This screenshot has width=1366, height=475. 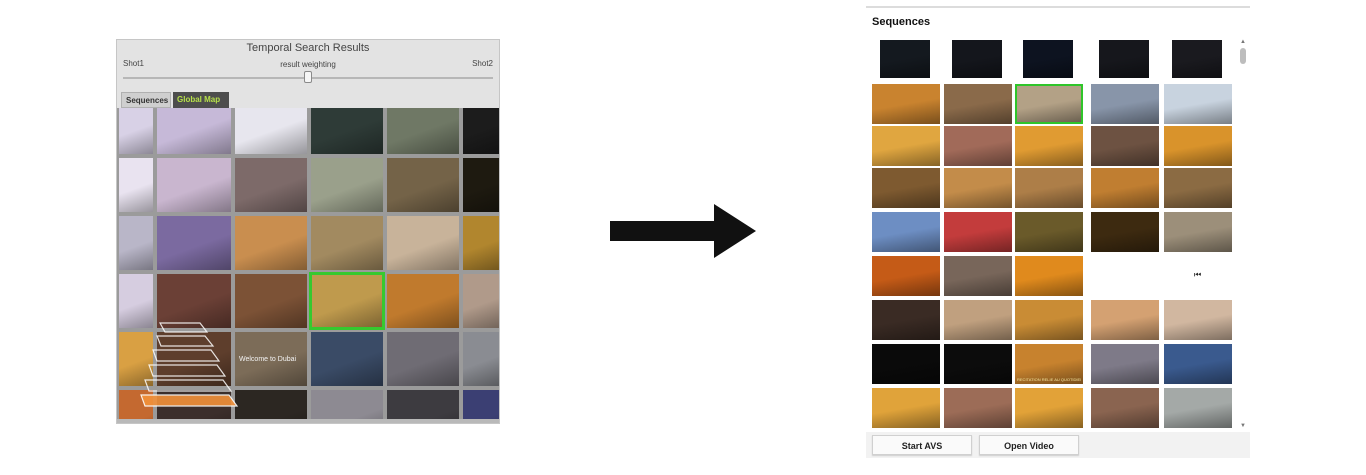 What do you see at coordinates (268, 359) in the screenshot?
I see `thumbnail-caption: Welcome to Dubai` at bounding box center [268, 359].